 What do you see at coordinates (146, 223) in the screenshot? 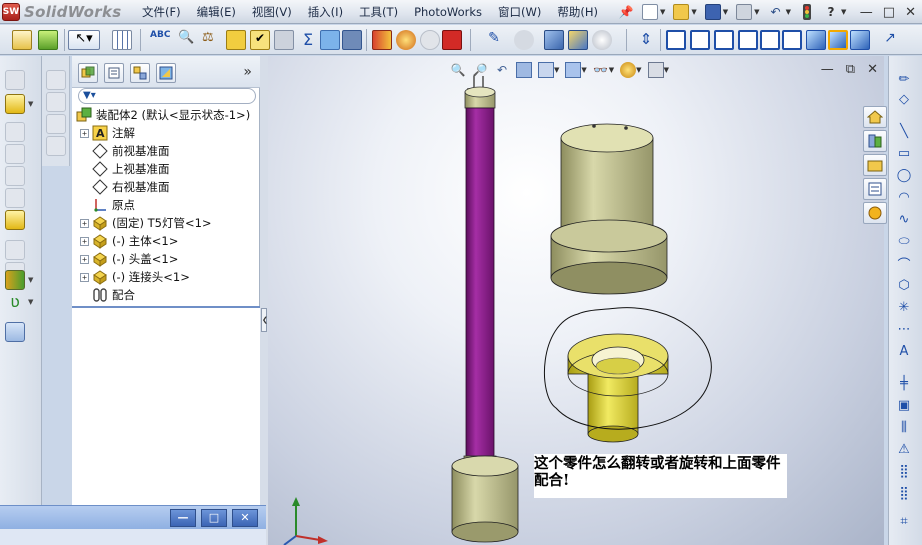
I see `tree-item-t5-tube: + (固定) T5灯管<1>` at bounding box center [146, 223].